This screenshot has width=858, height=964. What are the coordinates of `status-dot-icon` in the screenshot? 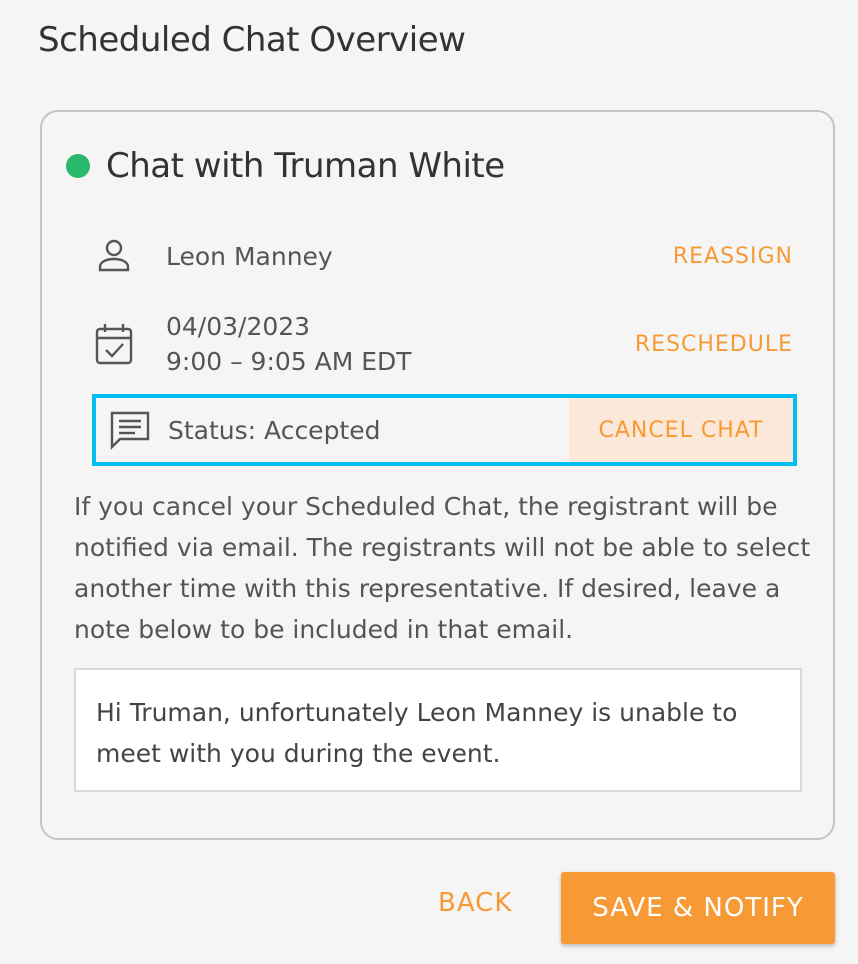 It's located at (78, 166).